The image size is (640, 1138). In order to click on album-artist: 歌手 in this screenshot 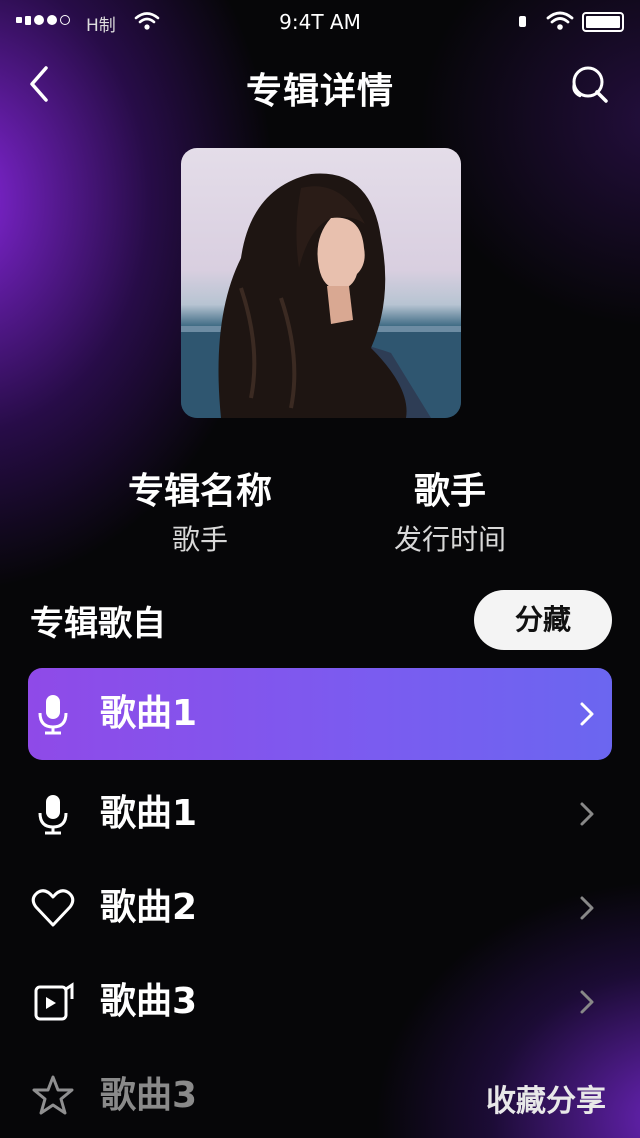, I will do `click(199, 539)`.